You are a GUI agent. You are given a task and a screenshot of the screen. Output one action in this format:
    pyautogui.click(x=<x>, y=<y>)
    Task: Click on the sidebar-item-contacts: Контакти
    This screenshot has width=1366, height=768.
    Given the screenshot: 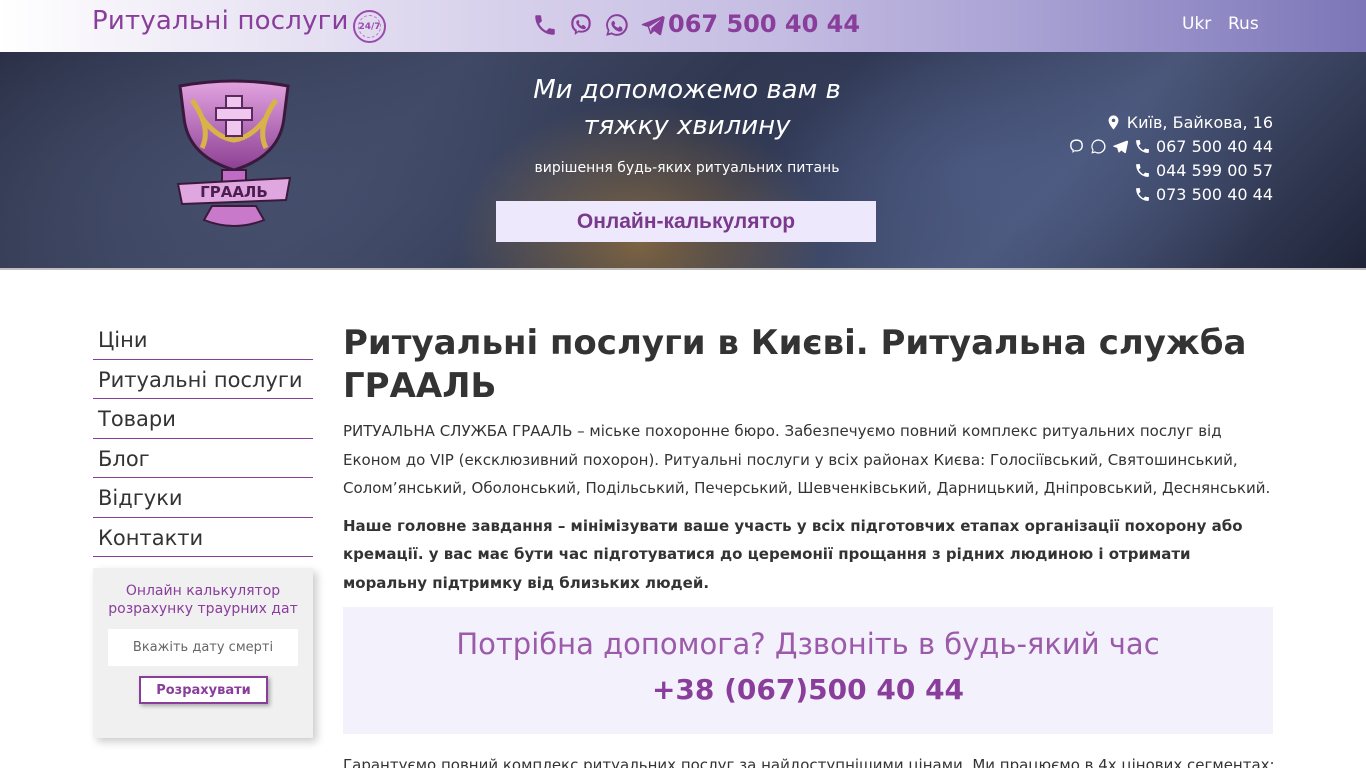 What is the action you would take?
    pyautogui.click(x=203, y=537)
    